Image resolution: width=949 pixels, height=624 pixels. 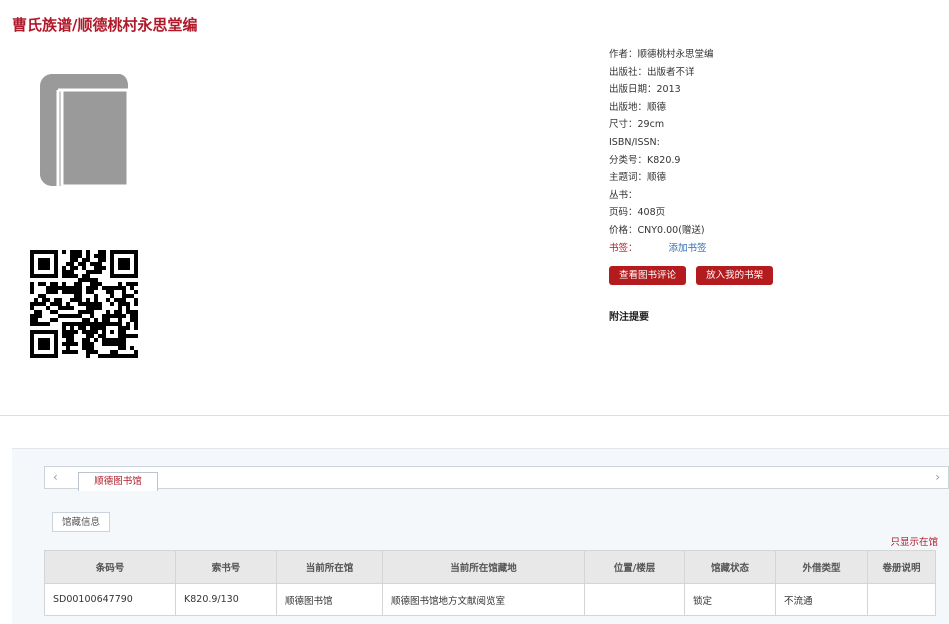 What do you see at coordinates (329, 599) in the screenshot?
I see `cell-library: 顺德图书馆` at bounding box center [329, 599].